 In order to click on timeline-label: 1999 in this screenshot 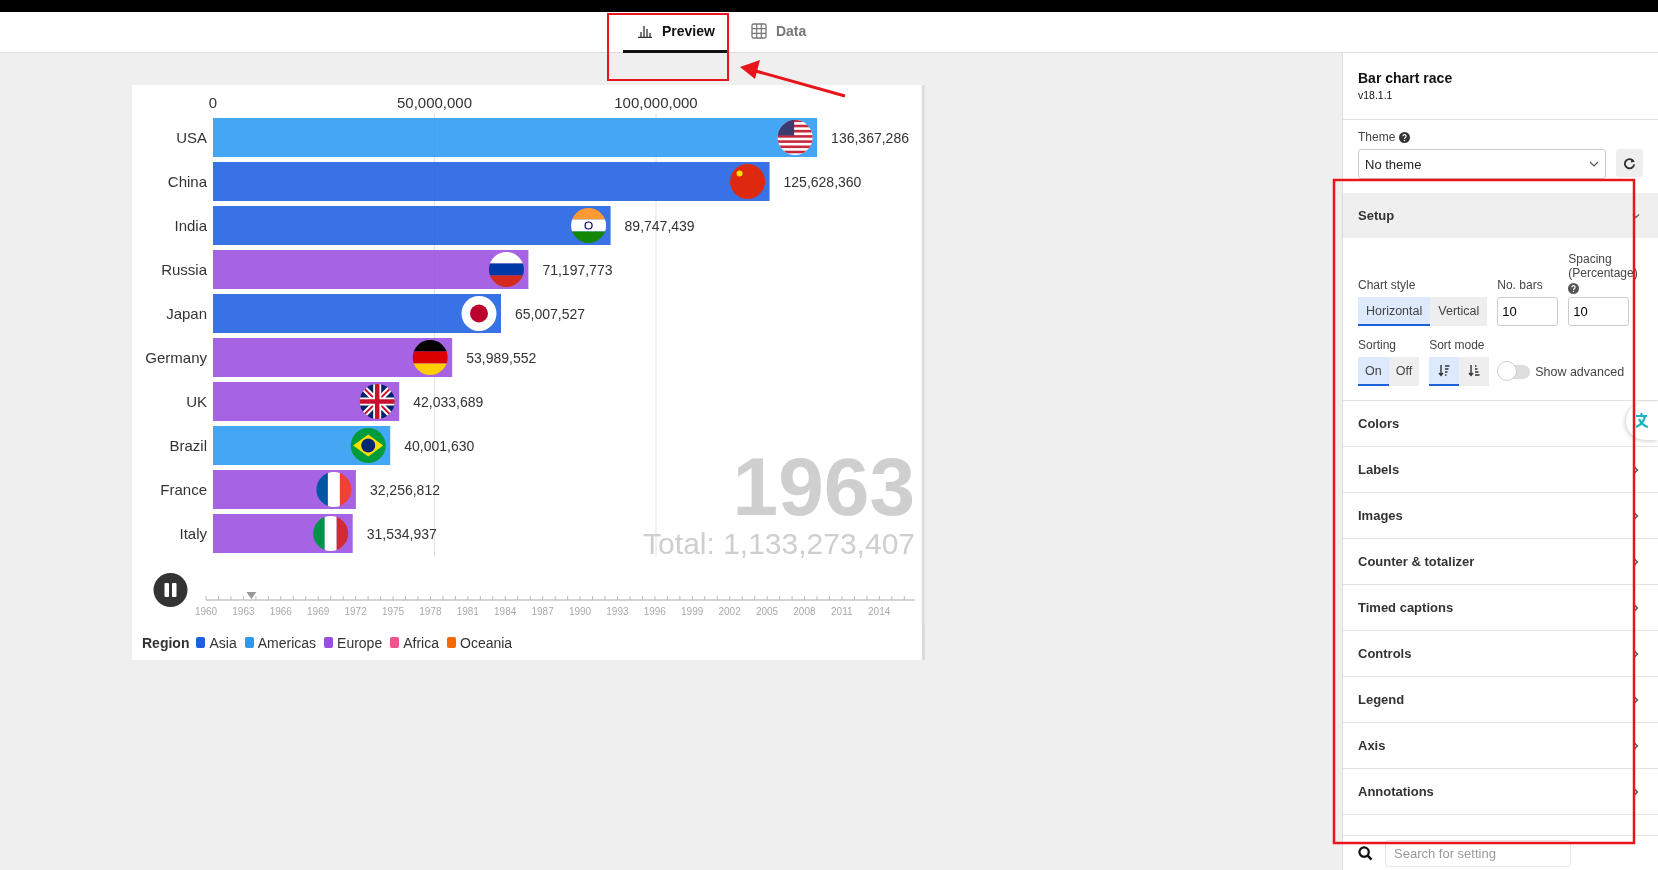, I will do `click(692, 611)`.